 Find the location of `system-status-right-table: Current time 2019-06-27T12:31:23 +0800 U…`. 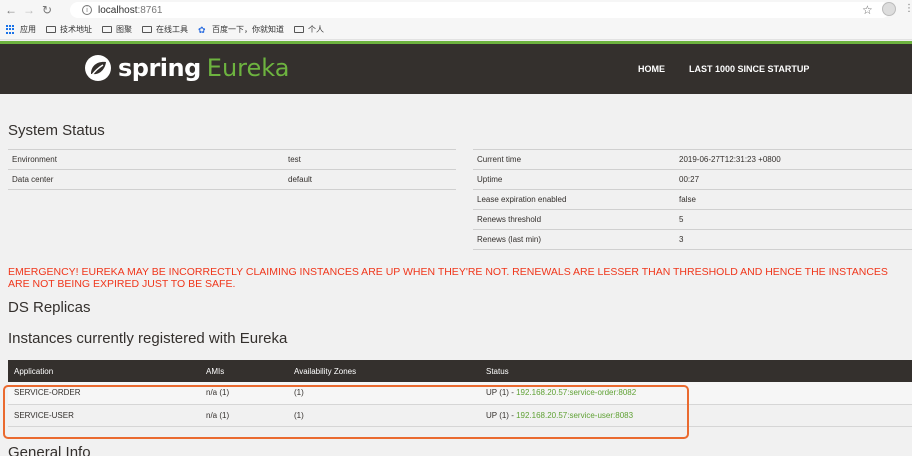

system-status-right-table: Current time 2019-06-27T12:31:23 +0800 U… is located at coordinates (692, 199).